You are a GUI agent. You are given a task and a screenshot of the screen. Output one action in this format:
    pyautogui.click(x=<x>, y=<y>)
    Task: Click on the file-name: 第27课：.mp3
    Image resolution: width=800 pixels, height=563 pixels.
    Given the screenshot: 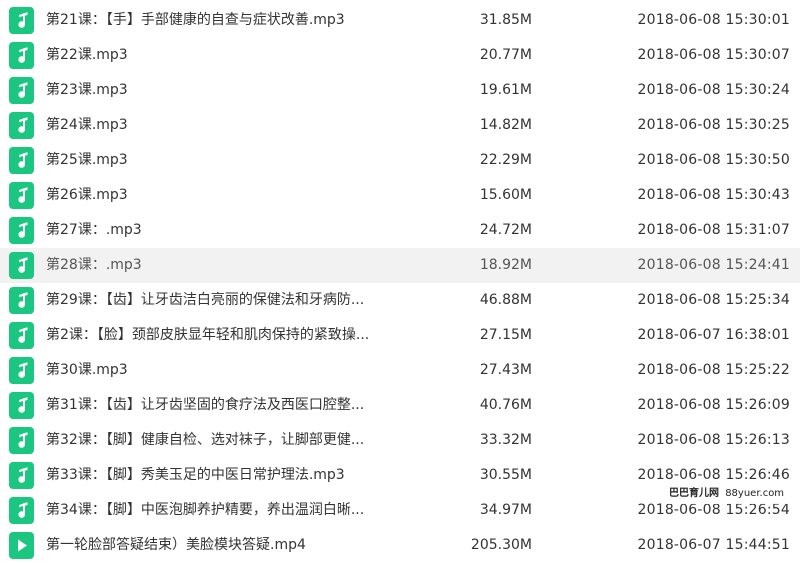 What is the action you would take?
    pyautogui.click(x=236, y=230)
    